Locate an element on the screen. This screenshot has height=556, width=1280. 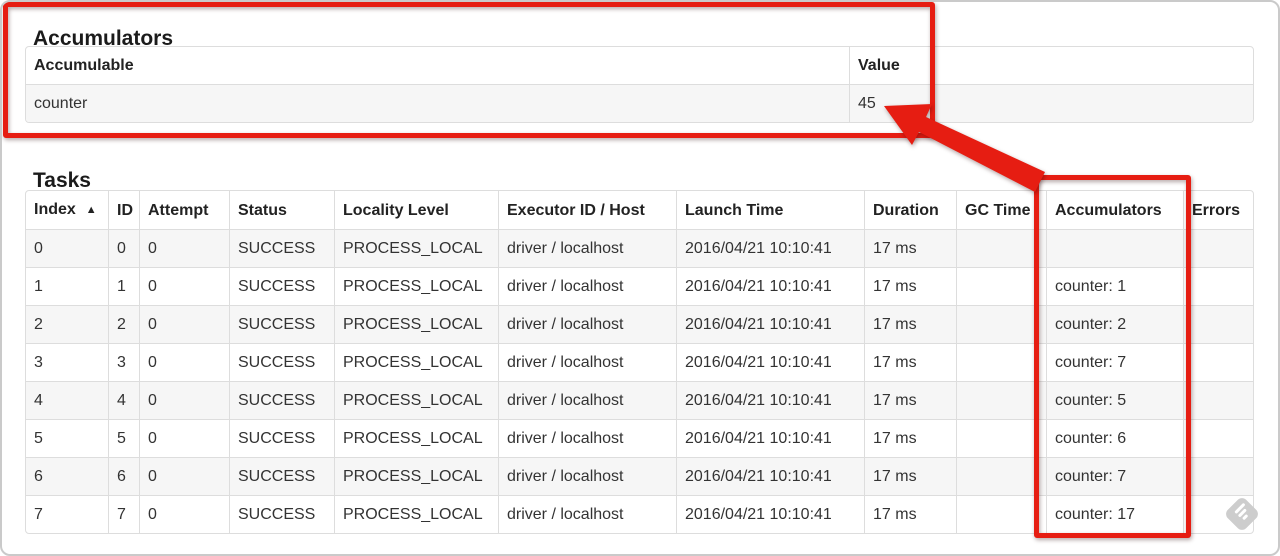
cell-index: 0 is located at coordinates (67, 248).